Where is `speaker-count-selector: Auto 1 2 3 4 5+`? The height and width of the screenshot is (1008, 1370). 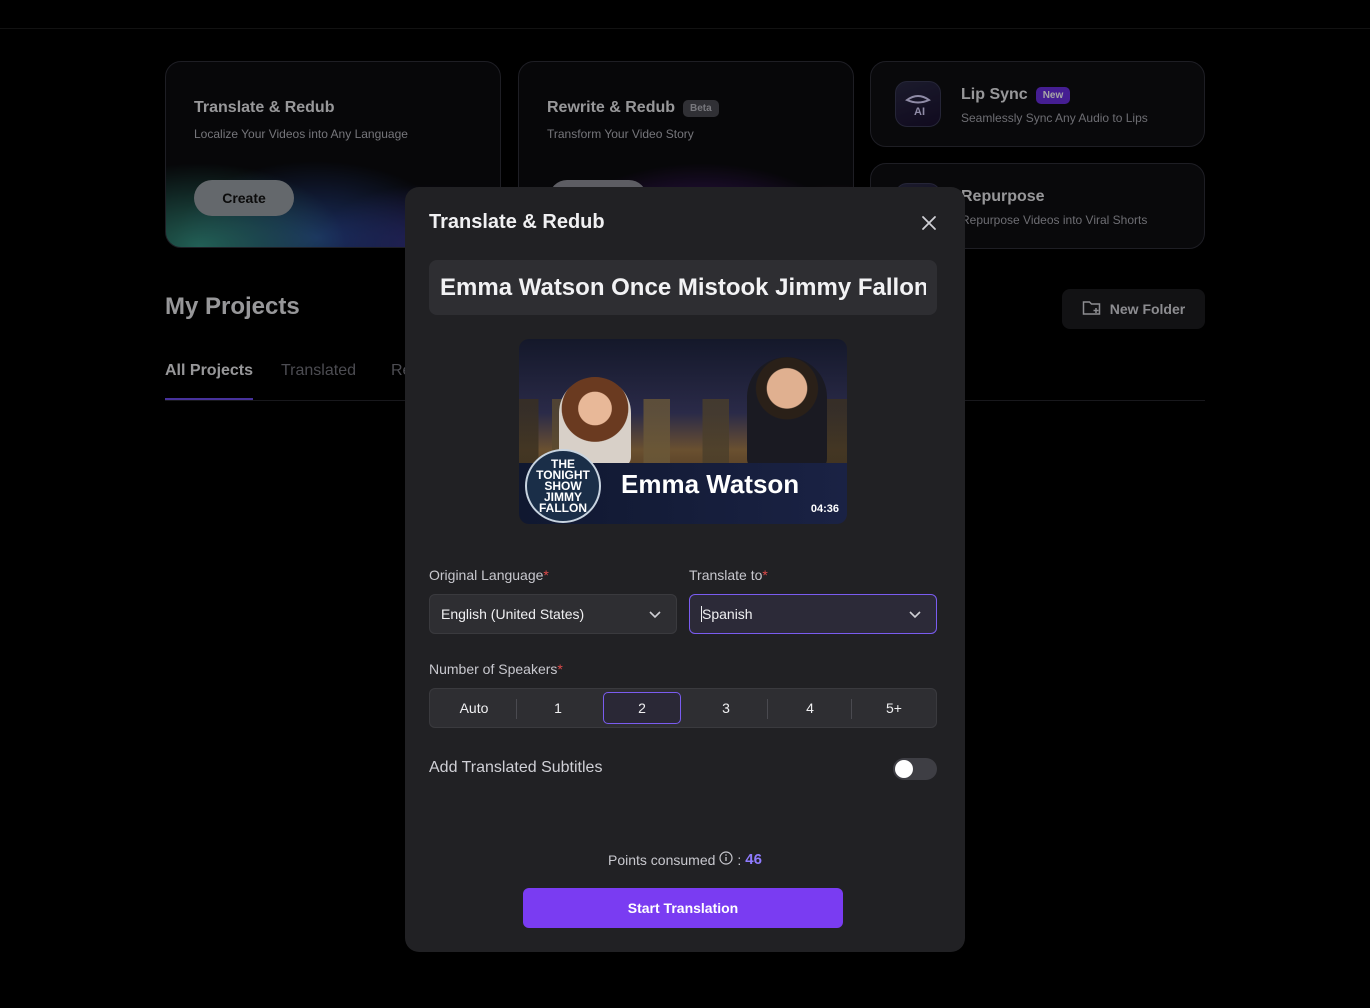
speaker-count-selector: Auto 1 2 3 4 5+ is located at coordinates (683, 708).